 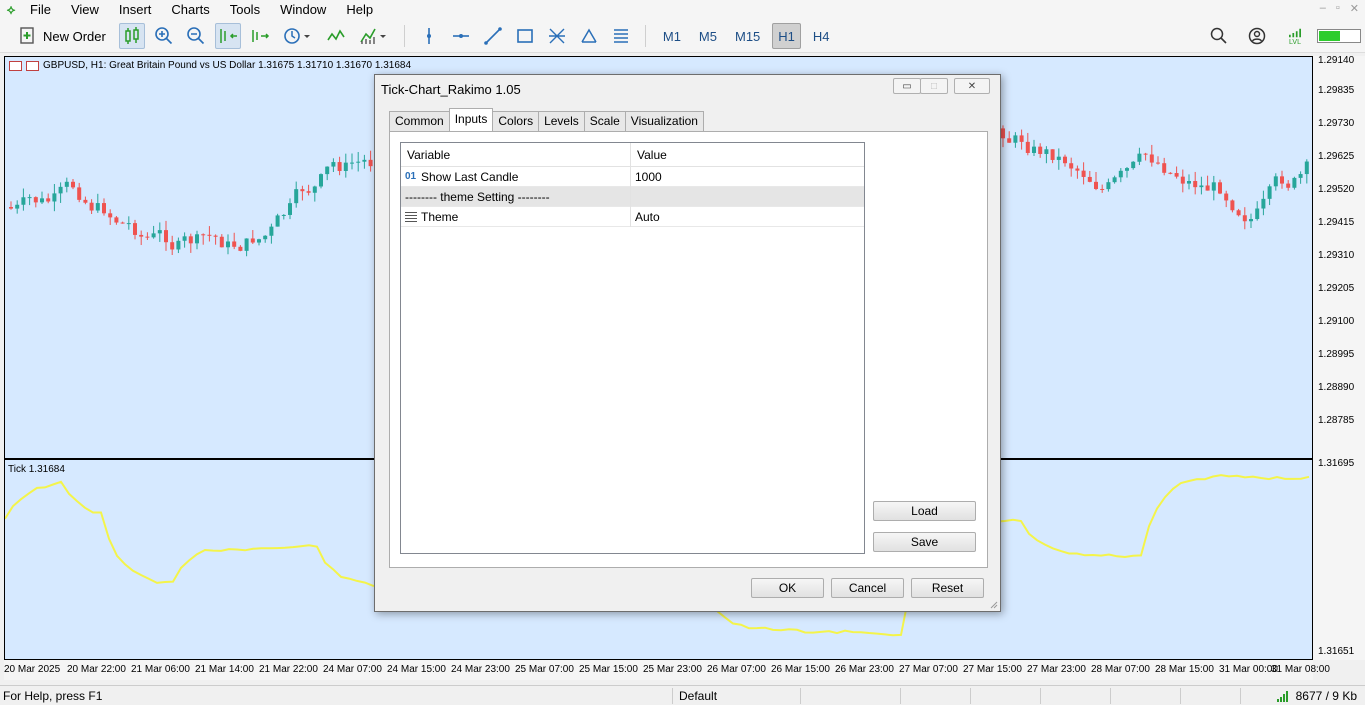 I want to click on column-variable: Variable, so click(x=516, y=154).